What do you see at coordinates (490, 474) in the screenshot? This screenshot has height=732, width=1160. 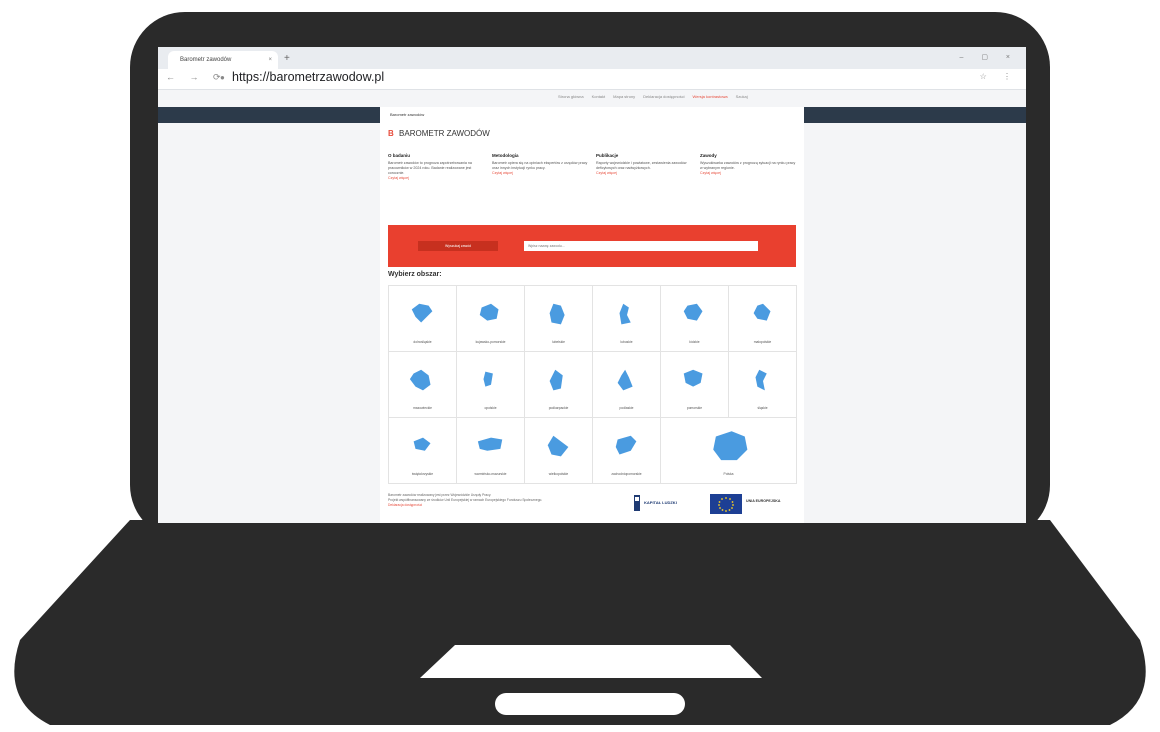 I see `region-label: warmińsko-mazurskie` at bounding box center [490, 474].